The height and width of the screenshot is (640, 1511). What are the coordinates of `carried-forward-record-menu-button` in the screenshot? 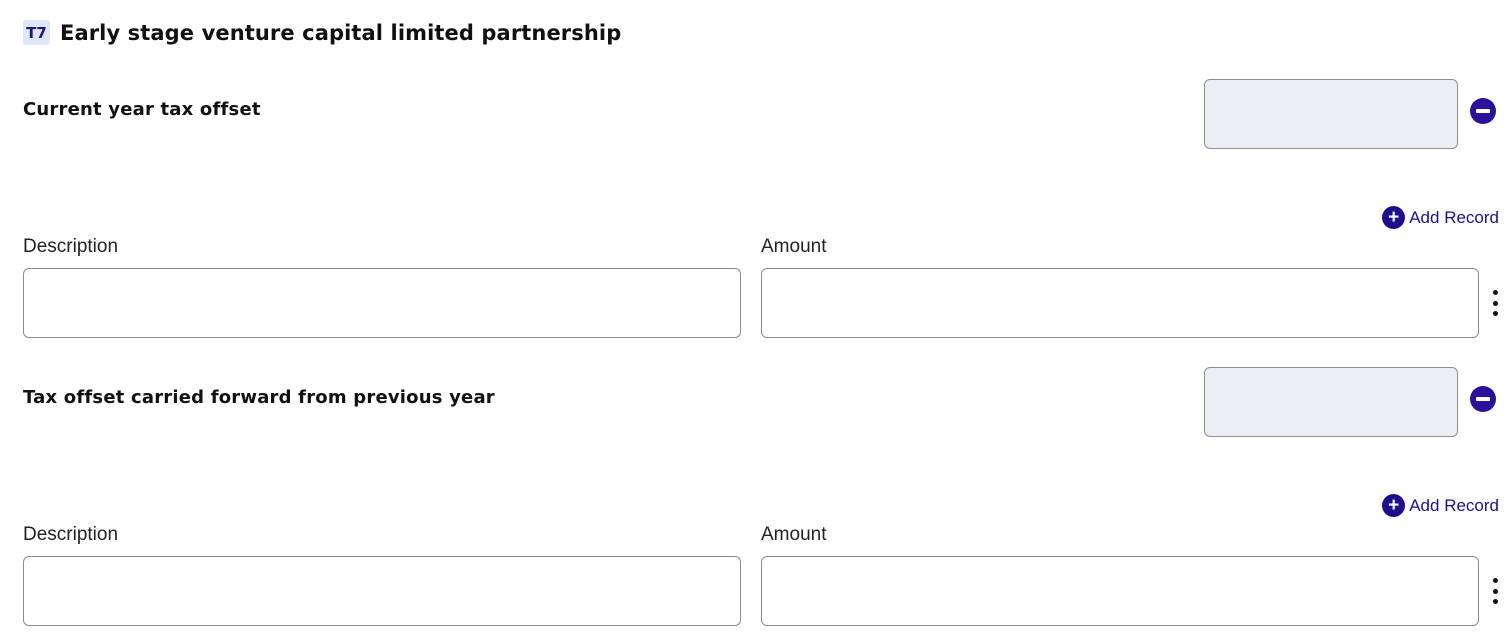 It's located at (1495, 591).